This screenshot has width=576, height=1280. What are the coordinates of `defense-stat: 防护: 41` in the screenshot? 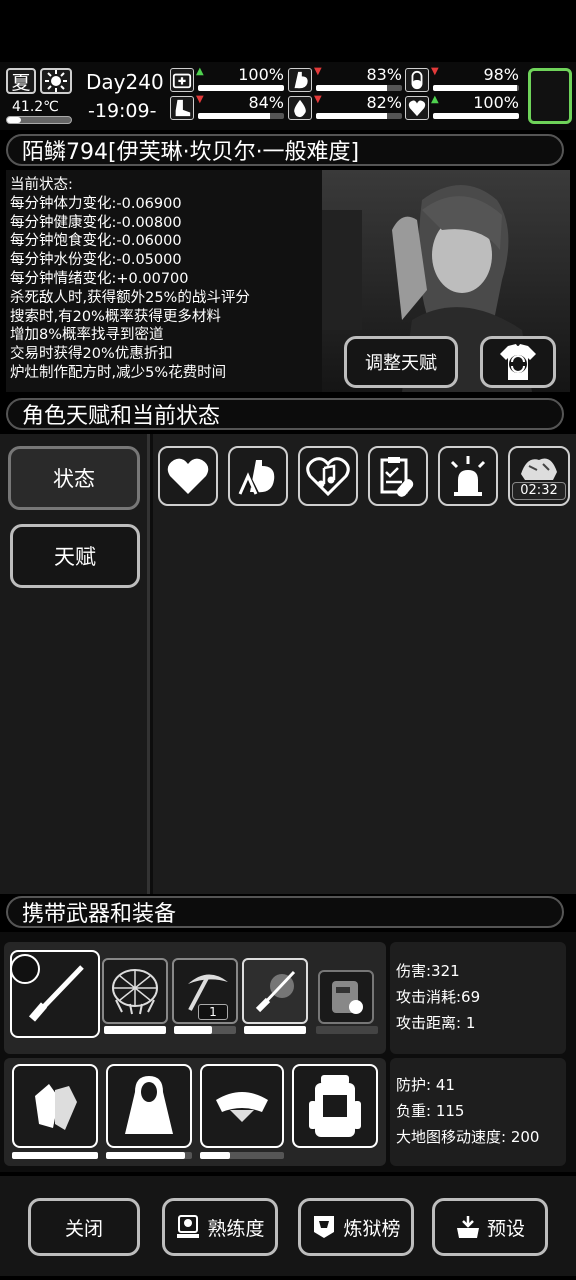 It's located at (425, 1085).